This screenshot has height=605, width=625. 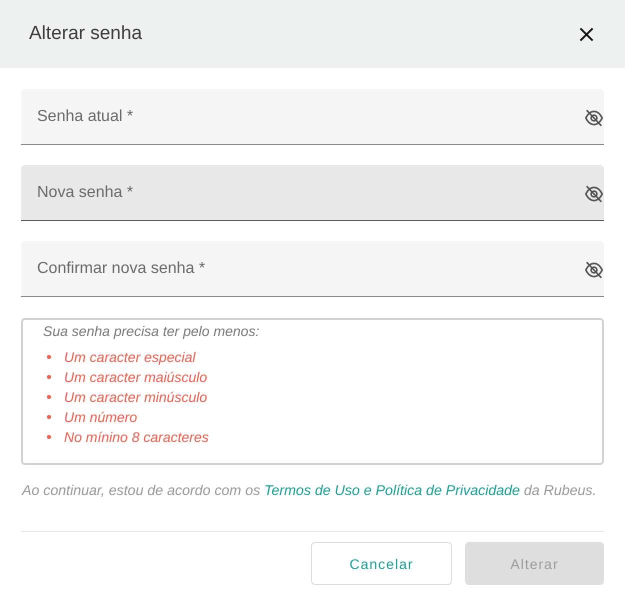 I want to click on requirement-item: Um caracter minúsculo, so click(x=136, y=397).